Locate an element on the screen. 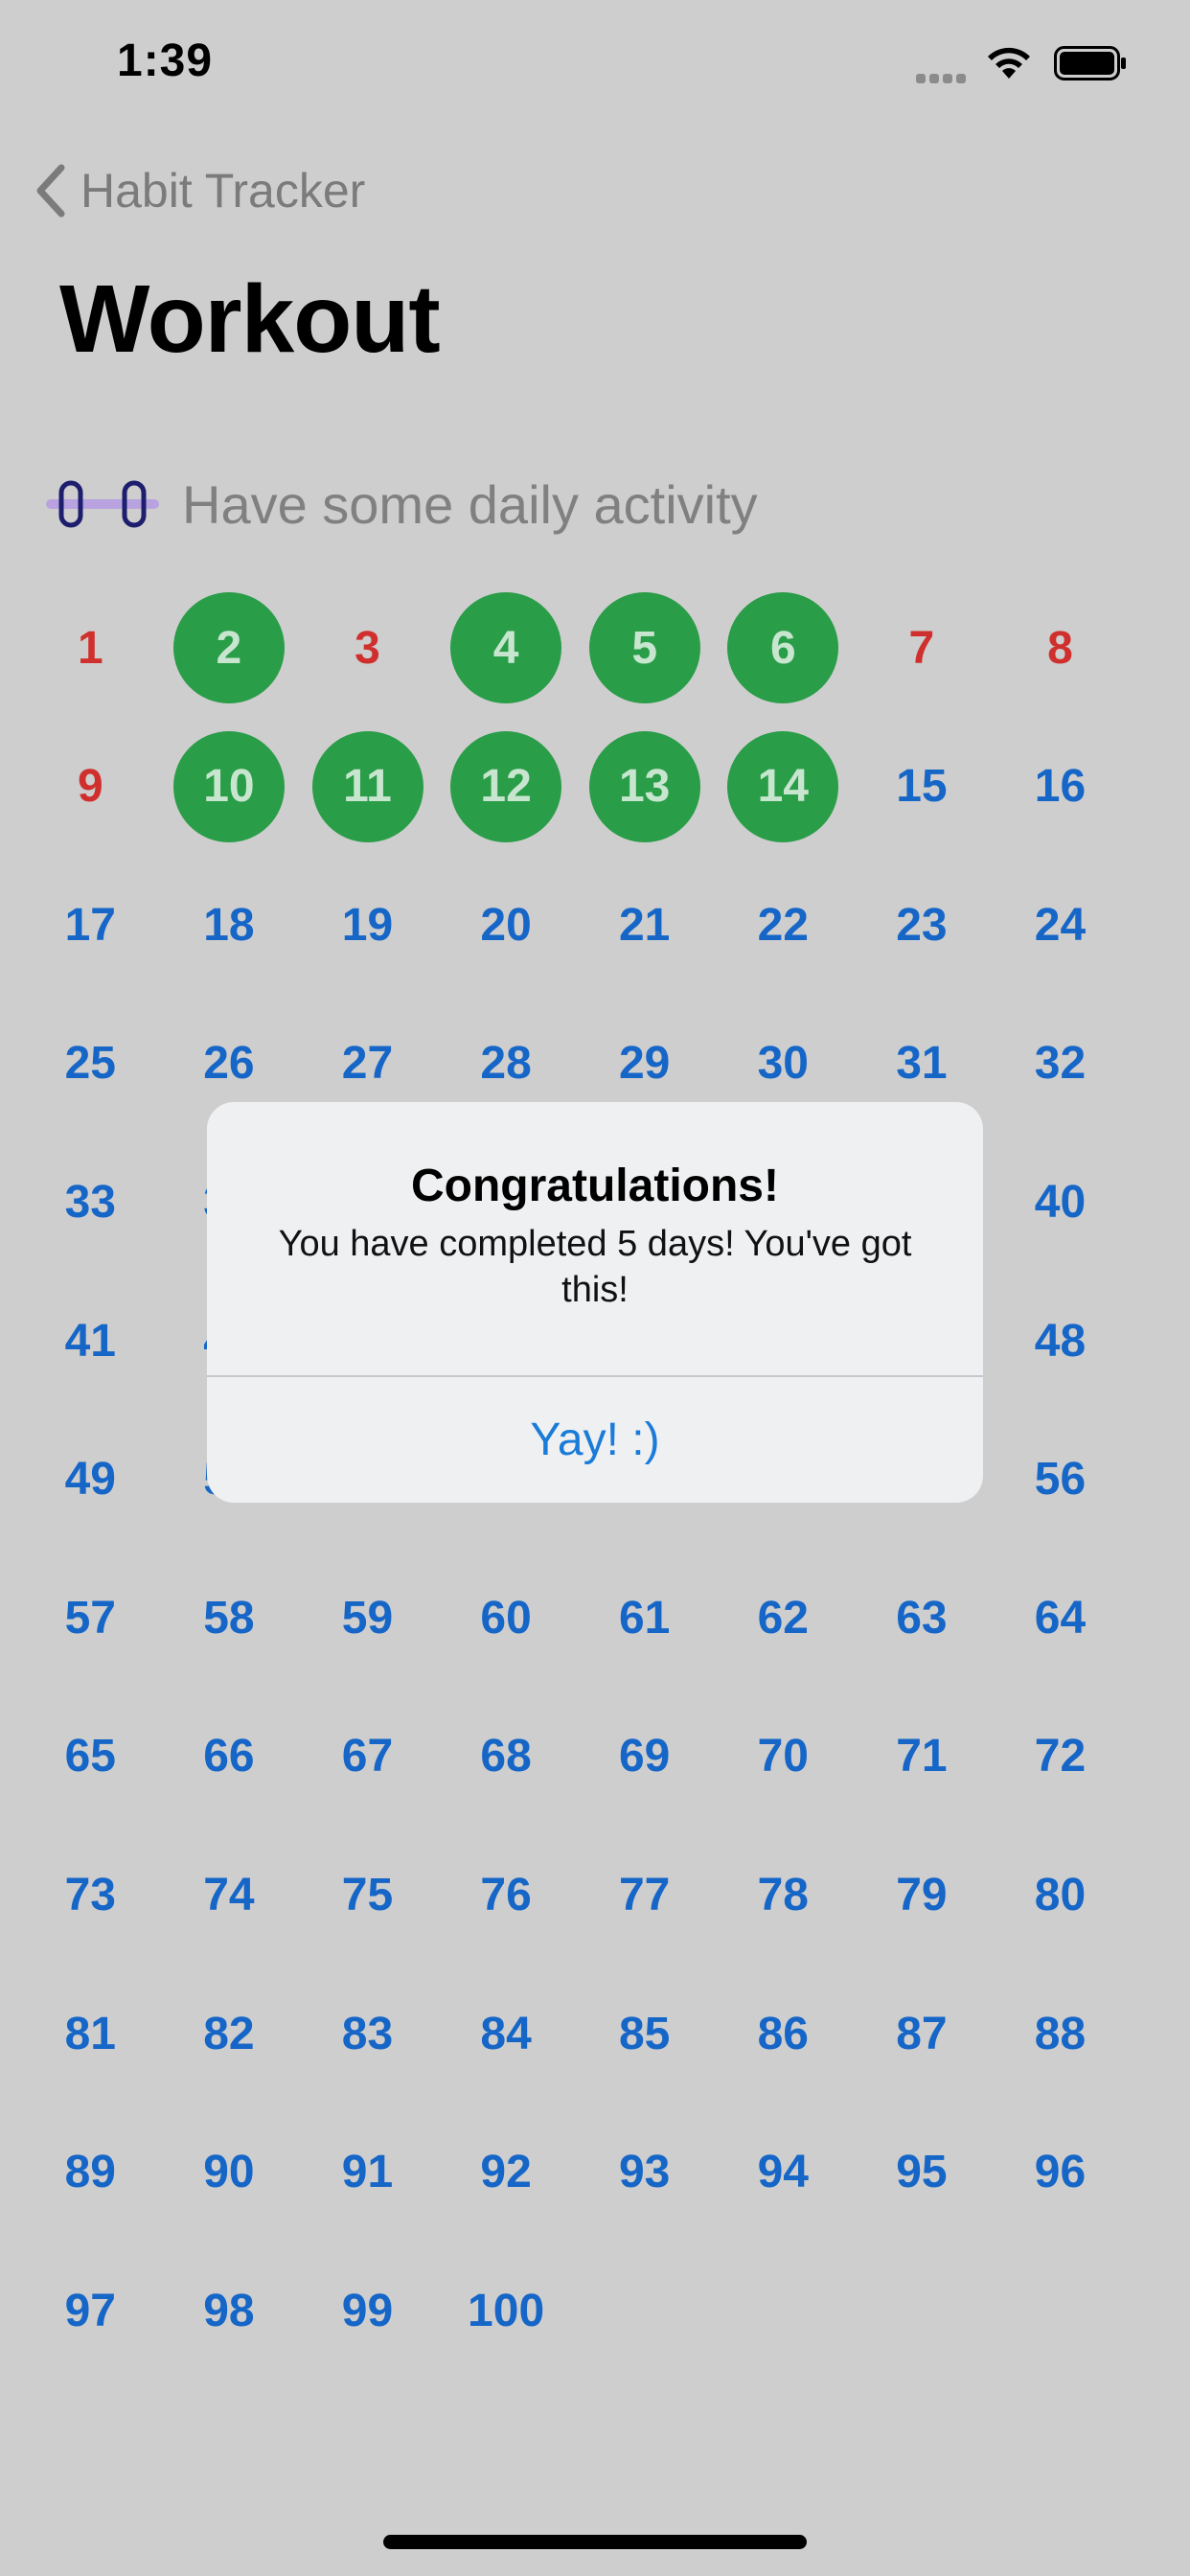 The width and height of the screenshot is (1190, 2576). back-button: Habit Tracker is located at coordinates (199, 190).